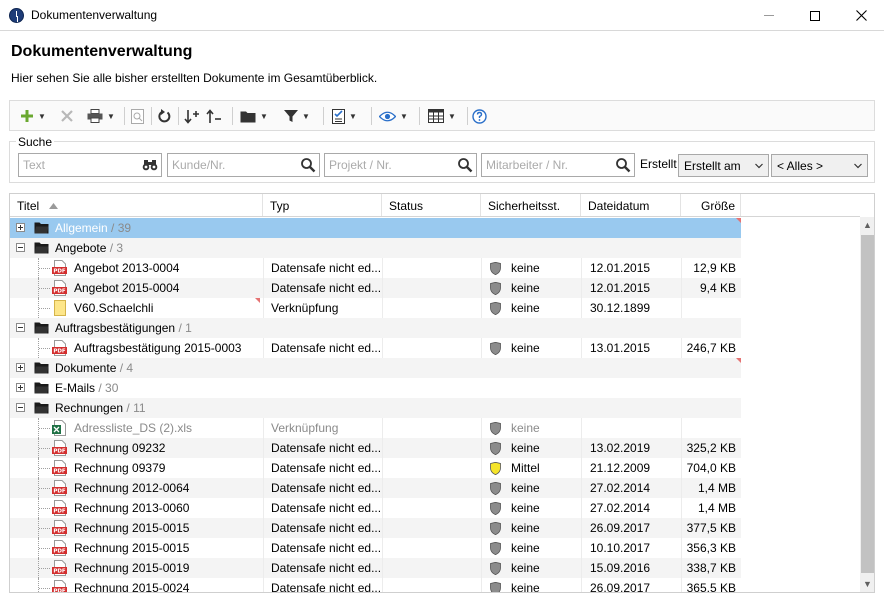  What do you see at coordinates (375, 228) in the screenshot?
I see `folder-row: Allgemein / 39` at bounding box center [375, 228].